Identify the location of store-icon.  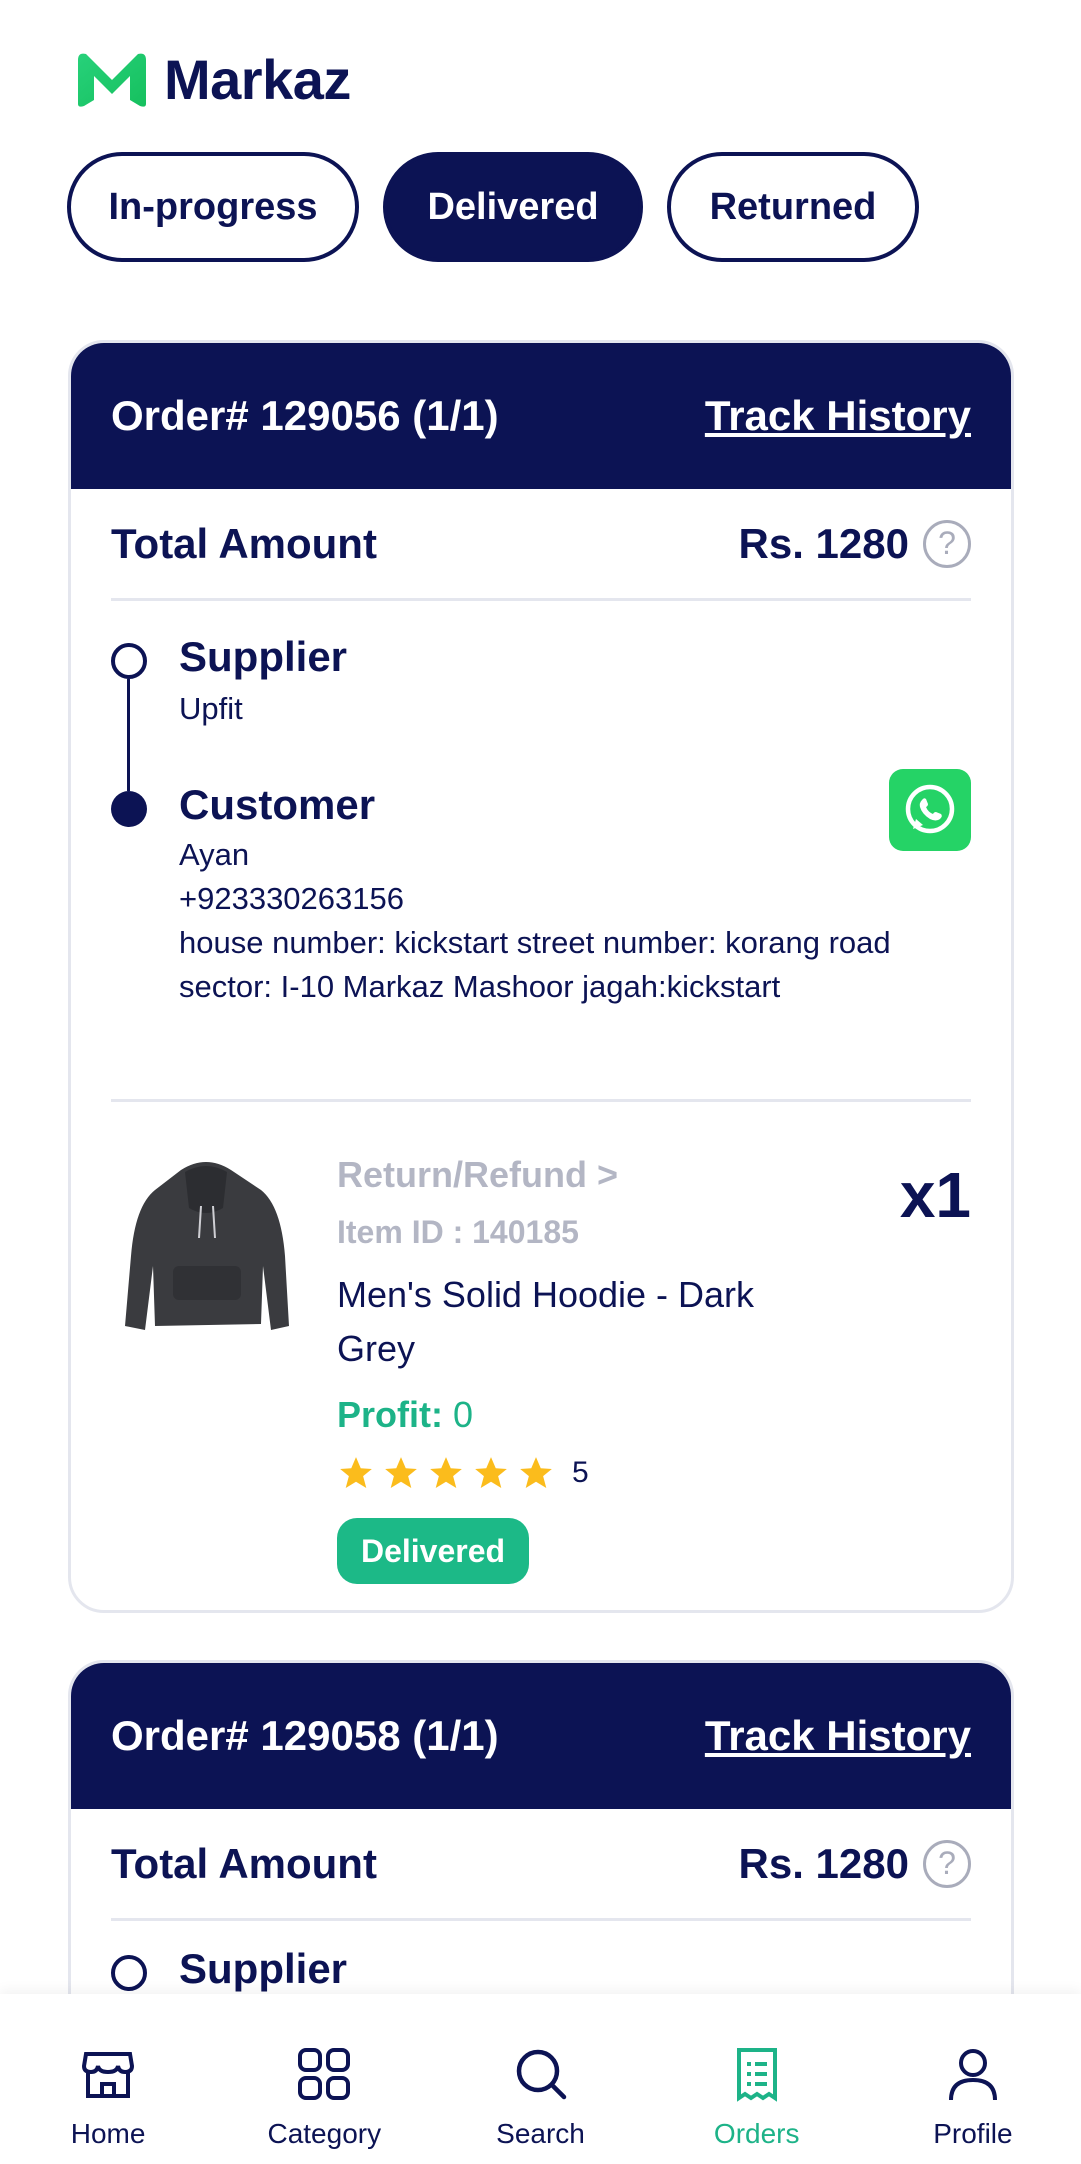
(108, 2075).